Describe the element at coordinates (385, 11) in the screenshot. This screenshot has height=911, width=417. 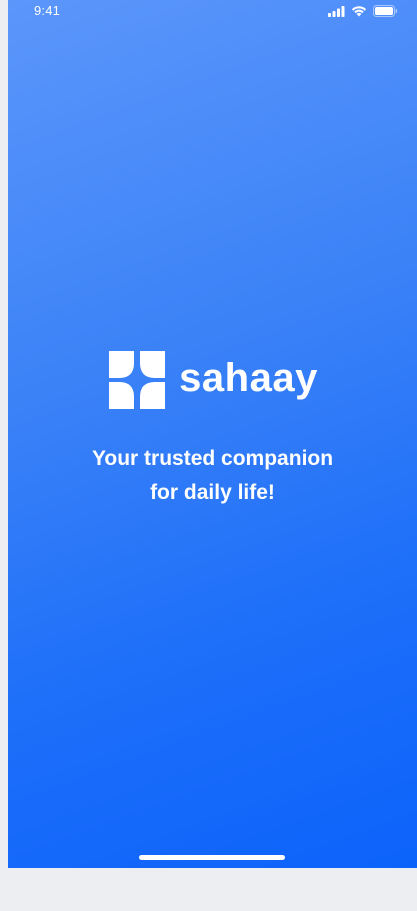
I see `battery-icon` at that location.